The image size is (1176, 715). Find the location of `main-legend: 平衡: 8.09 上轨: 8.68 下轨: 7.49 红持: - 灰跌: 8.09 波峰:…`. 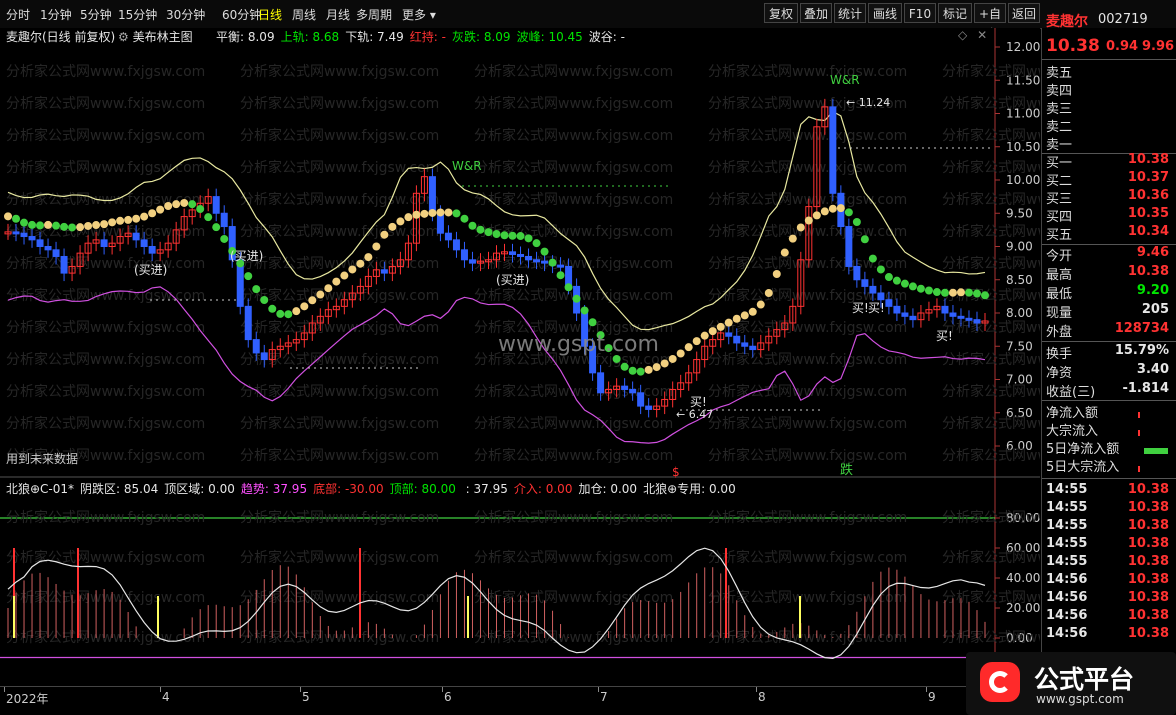

main-legend: 平衡: 8.09 上轨: 8.68 下轨: 7.49 红持: - 灰跌: 8.09 波峰:… is located at coordinates (423, 36).